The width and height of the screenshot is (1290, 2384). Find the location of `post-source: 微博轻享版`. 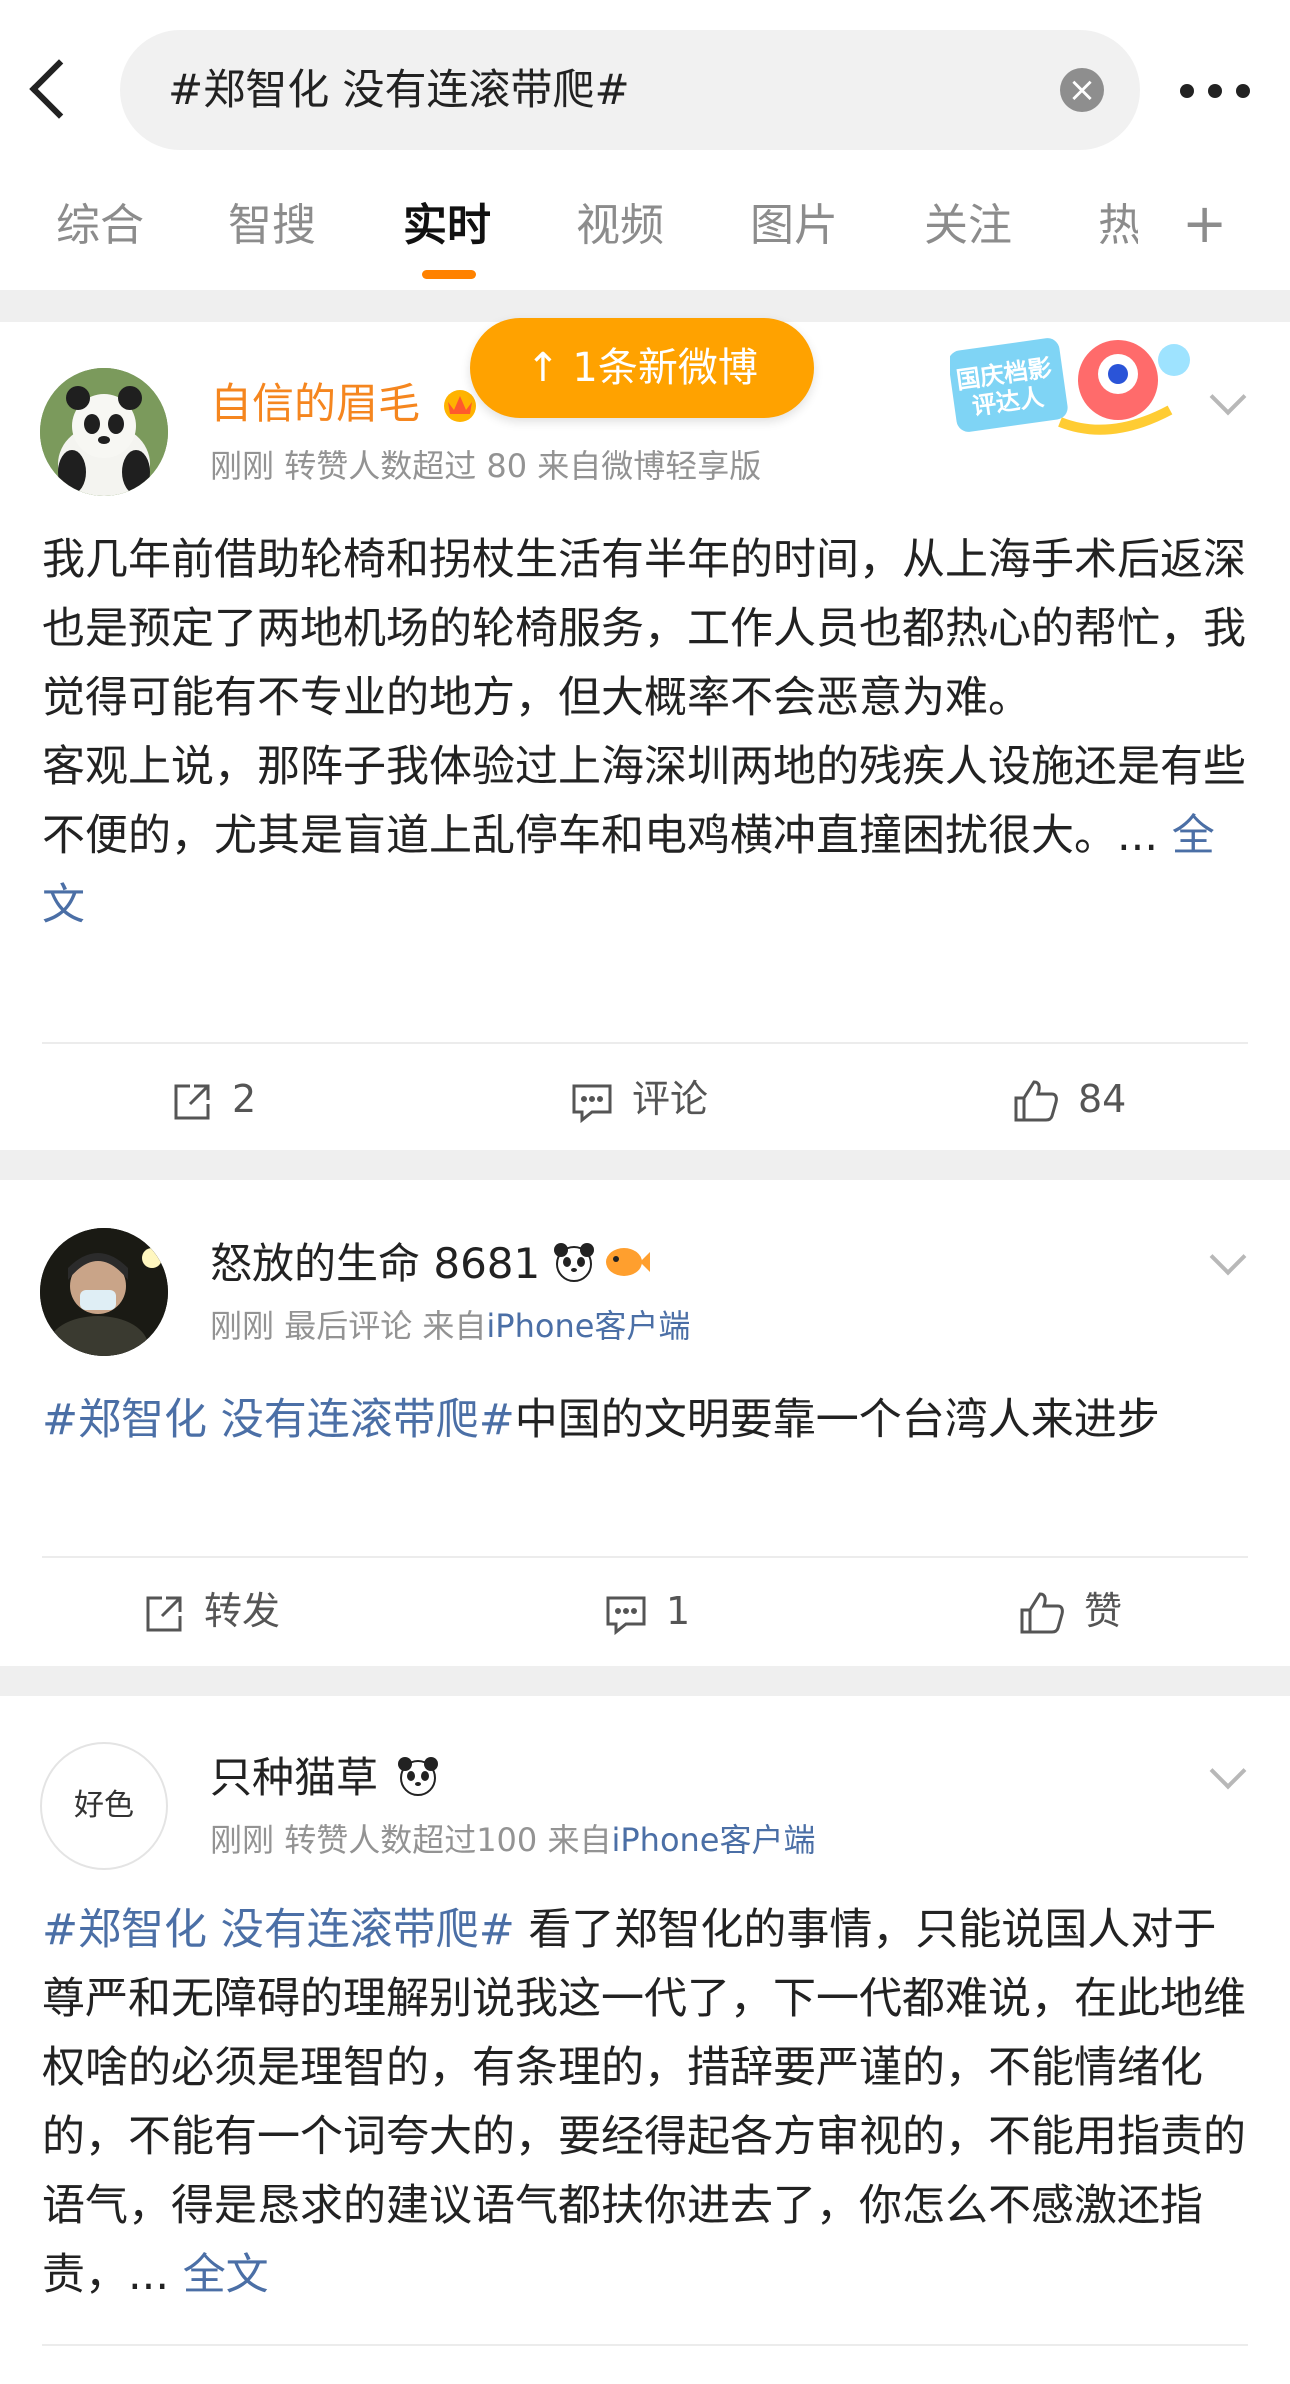

post-source: 微博轻享版 is located at coordinates (681, 466).